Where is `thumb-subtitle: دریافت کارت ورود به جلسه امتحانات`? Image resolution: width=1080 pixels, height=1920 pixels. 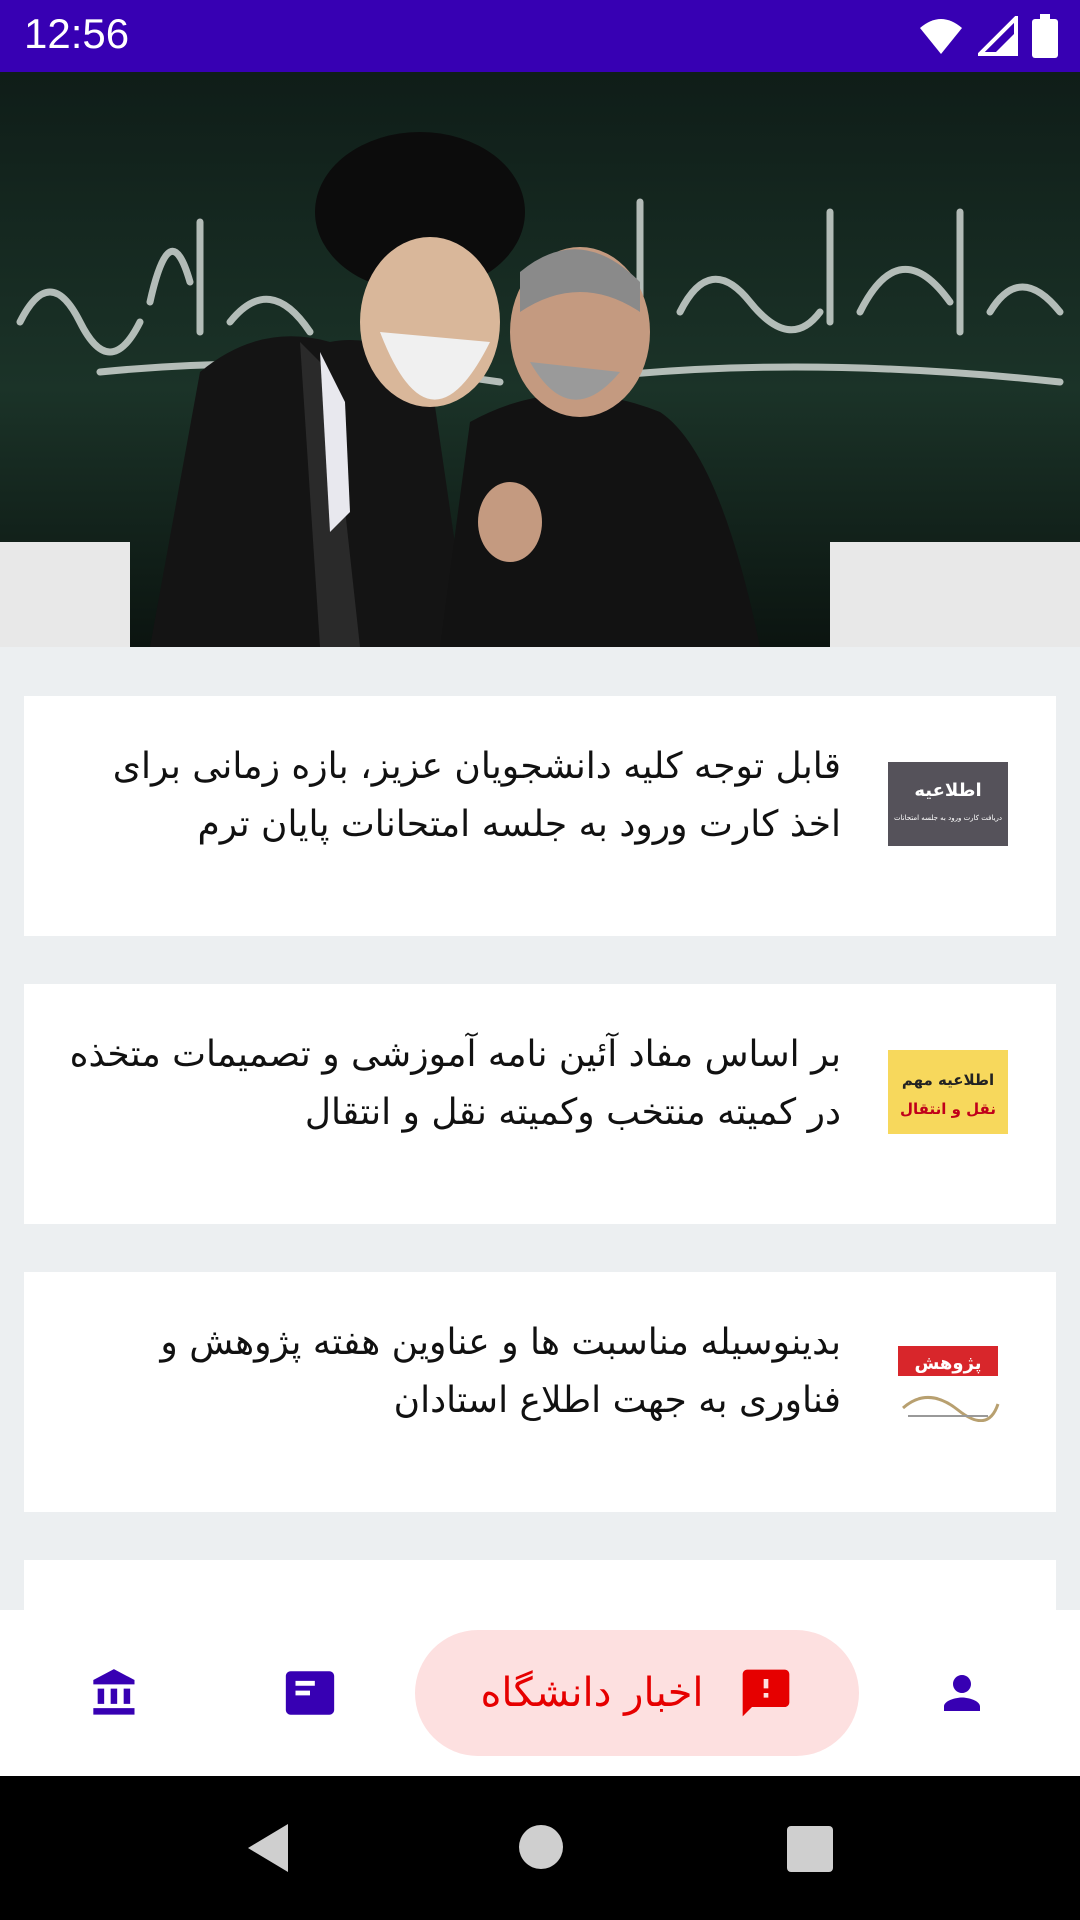 thumb-subtitle: دریافت کارت ورود به جلسه امتحانات is located at coordinates (948, 818).